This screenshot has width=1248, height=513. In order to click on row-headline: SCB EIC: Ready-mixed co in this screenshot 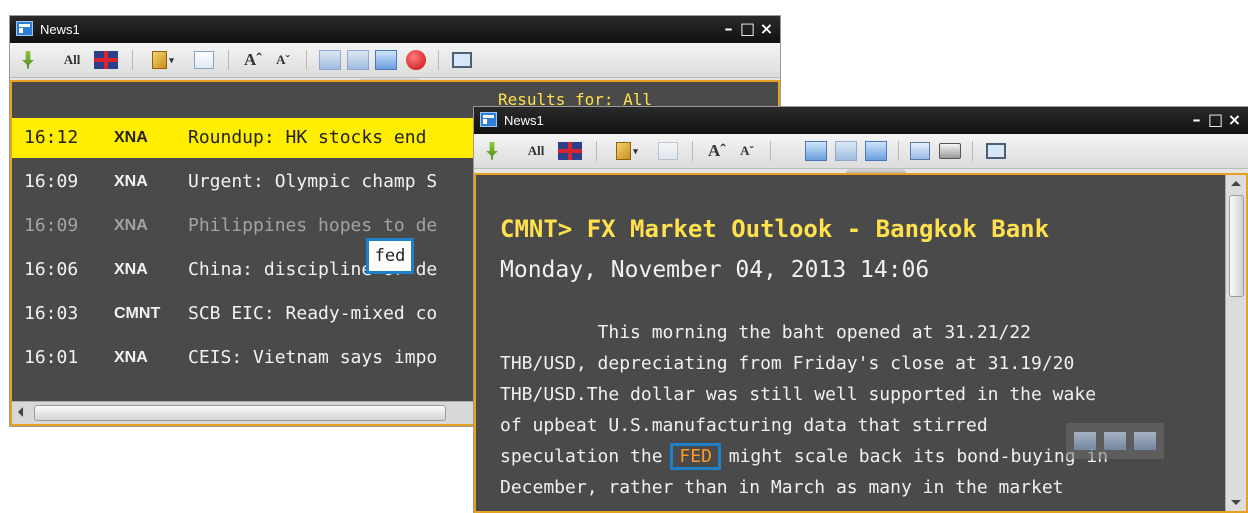, I will do `click(313, 313)`.